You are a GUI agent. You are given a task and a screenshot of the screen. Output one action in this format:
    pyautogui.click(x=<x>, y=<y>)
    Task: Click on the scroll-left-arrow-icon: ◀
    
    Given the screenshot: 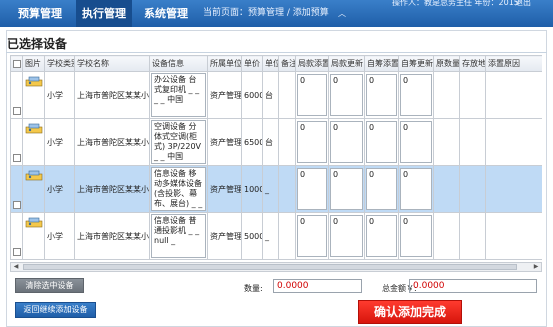 What is the action you would take?
    pyautogui.click(x=16, y=267)
    